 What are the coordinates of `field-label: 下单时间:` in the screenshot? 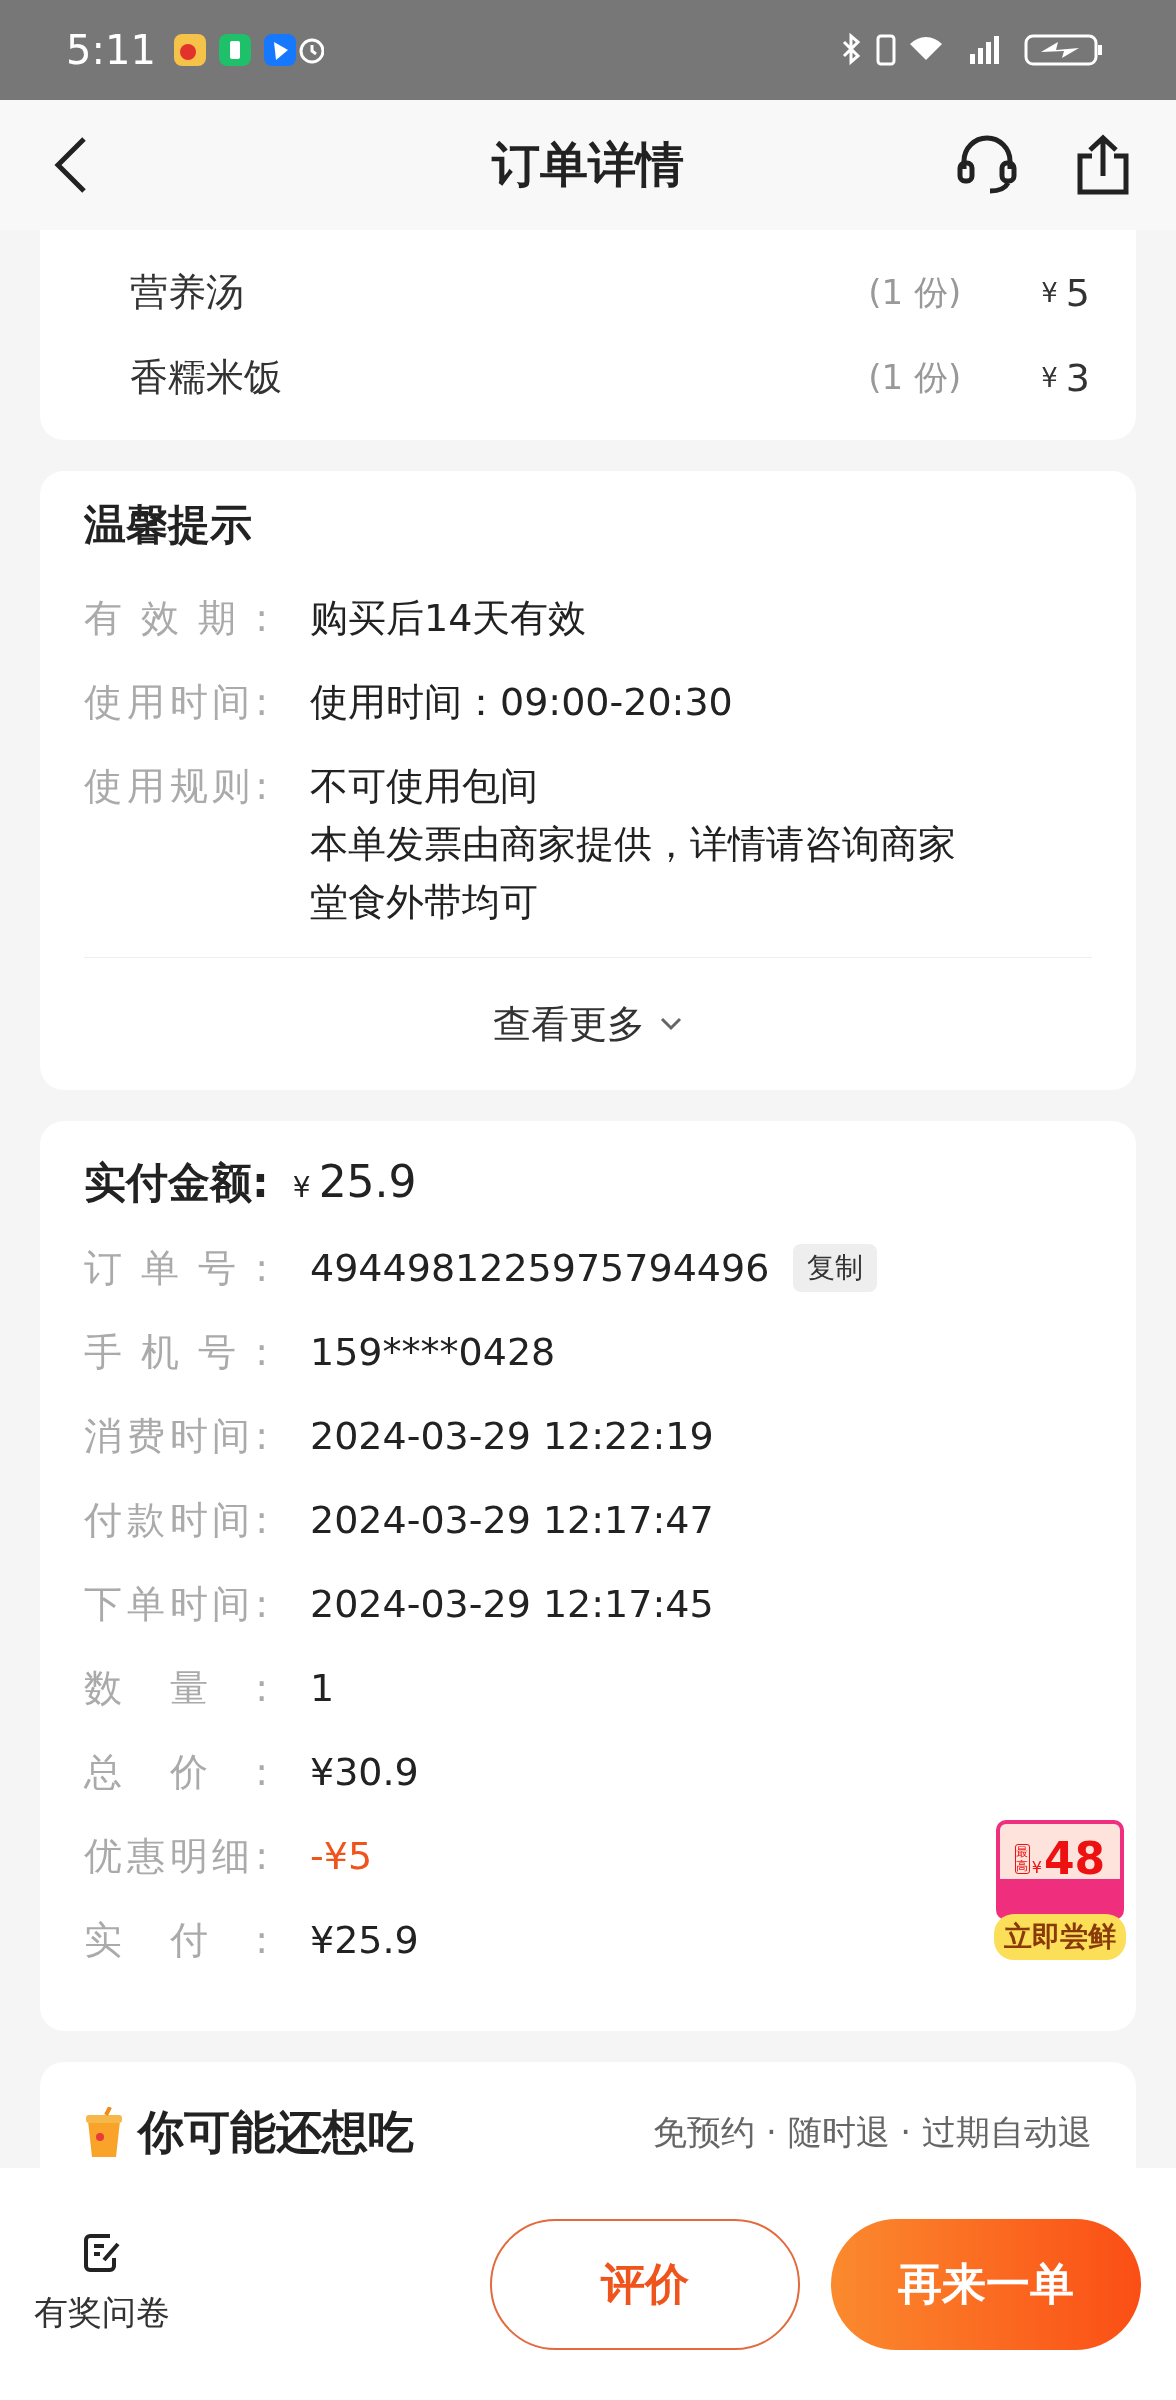 It's located at (176, 1604).